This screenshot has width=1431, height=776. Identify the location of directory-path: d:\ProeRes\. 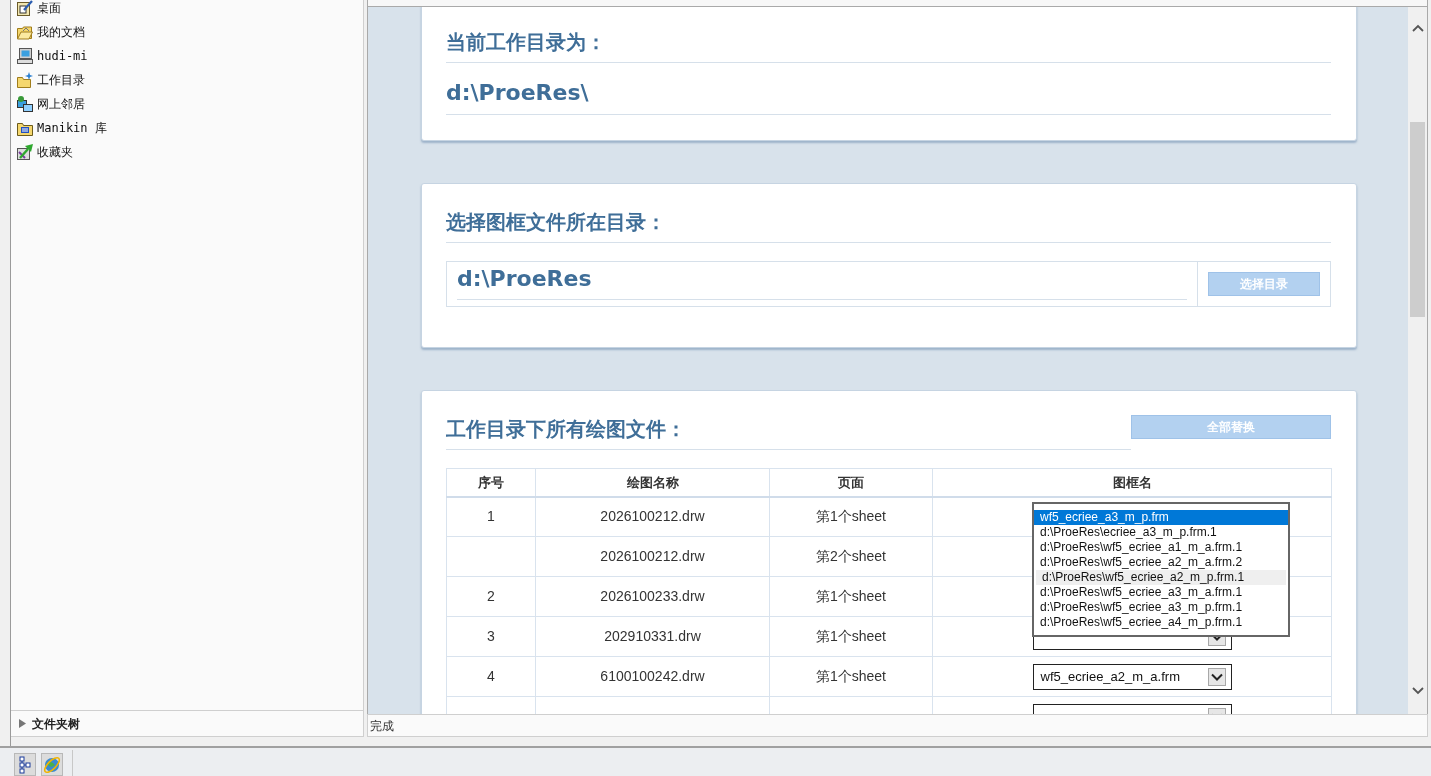
(517, 92).